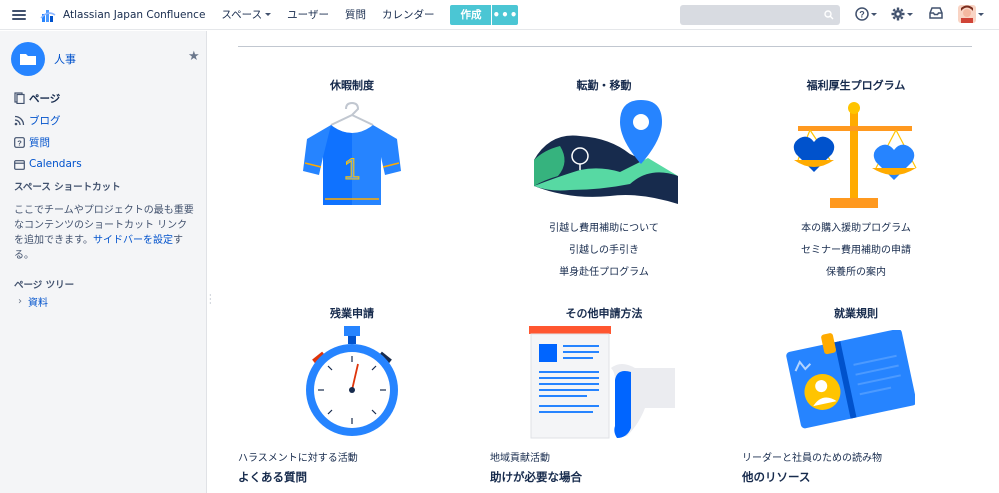  What do you see at coordinates (856, 226) in the screenshot?
I see `link-book-purchase: 本の購入援助プログラム` at bounding box center [856, 226].